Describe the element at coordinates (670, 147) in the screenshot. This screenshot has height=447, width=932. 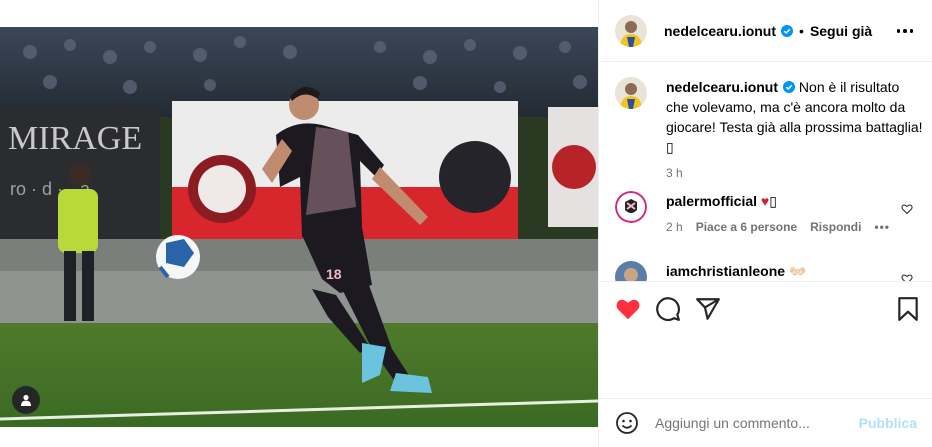
I see `caption-emoji: ▯` at that location.